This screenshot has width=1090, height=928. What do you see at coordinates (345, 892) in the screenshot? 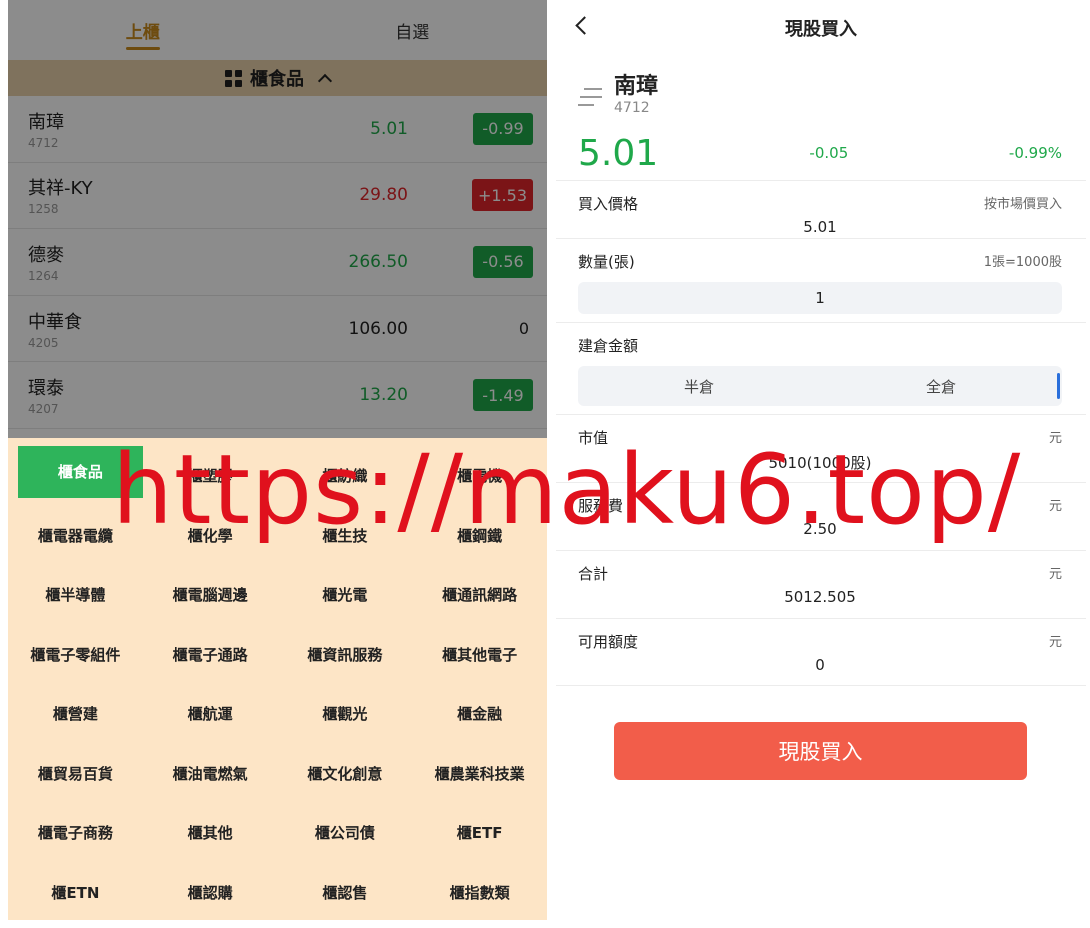
I see `sector-item: 櫃認售` at bounding box center [345, 892].